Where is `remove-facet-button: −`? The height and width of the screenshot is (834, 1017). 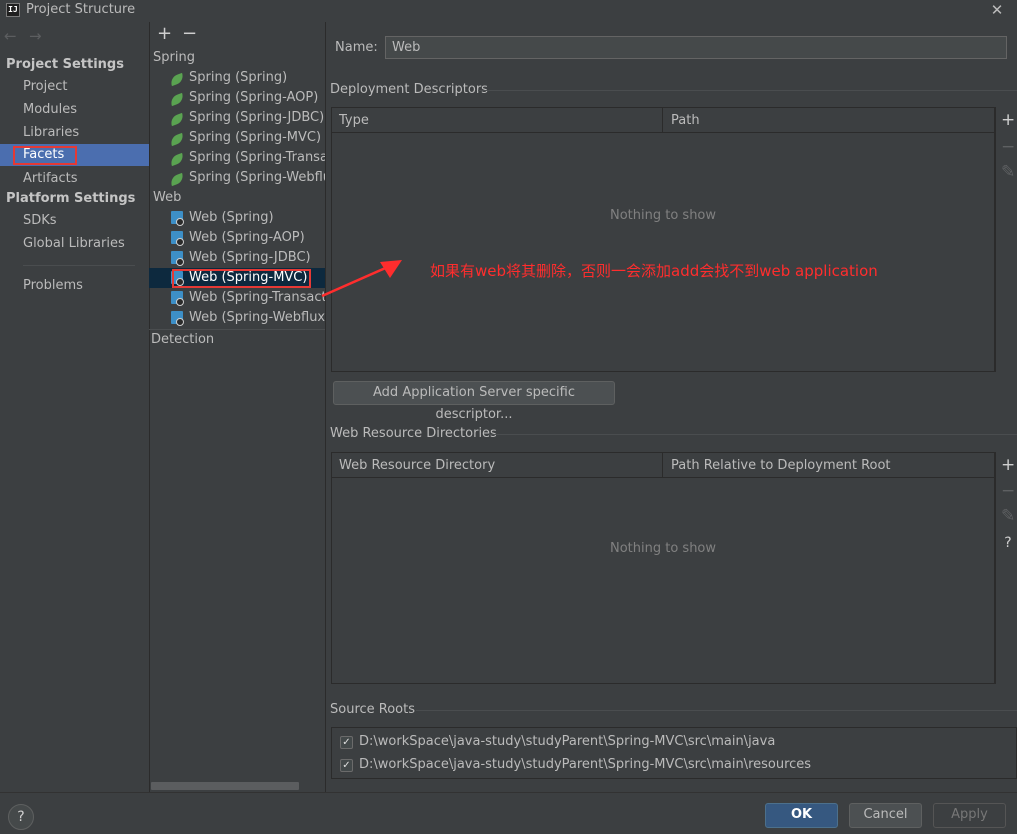
remove-facet-button: − is located at coordinates (189, 34).